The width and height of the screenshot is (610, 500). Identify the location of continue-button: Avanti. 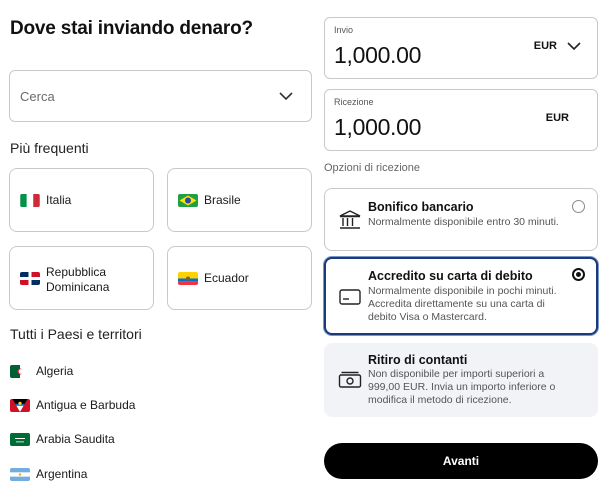
(461, 461).